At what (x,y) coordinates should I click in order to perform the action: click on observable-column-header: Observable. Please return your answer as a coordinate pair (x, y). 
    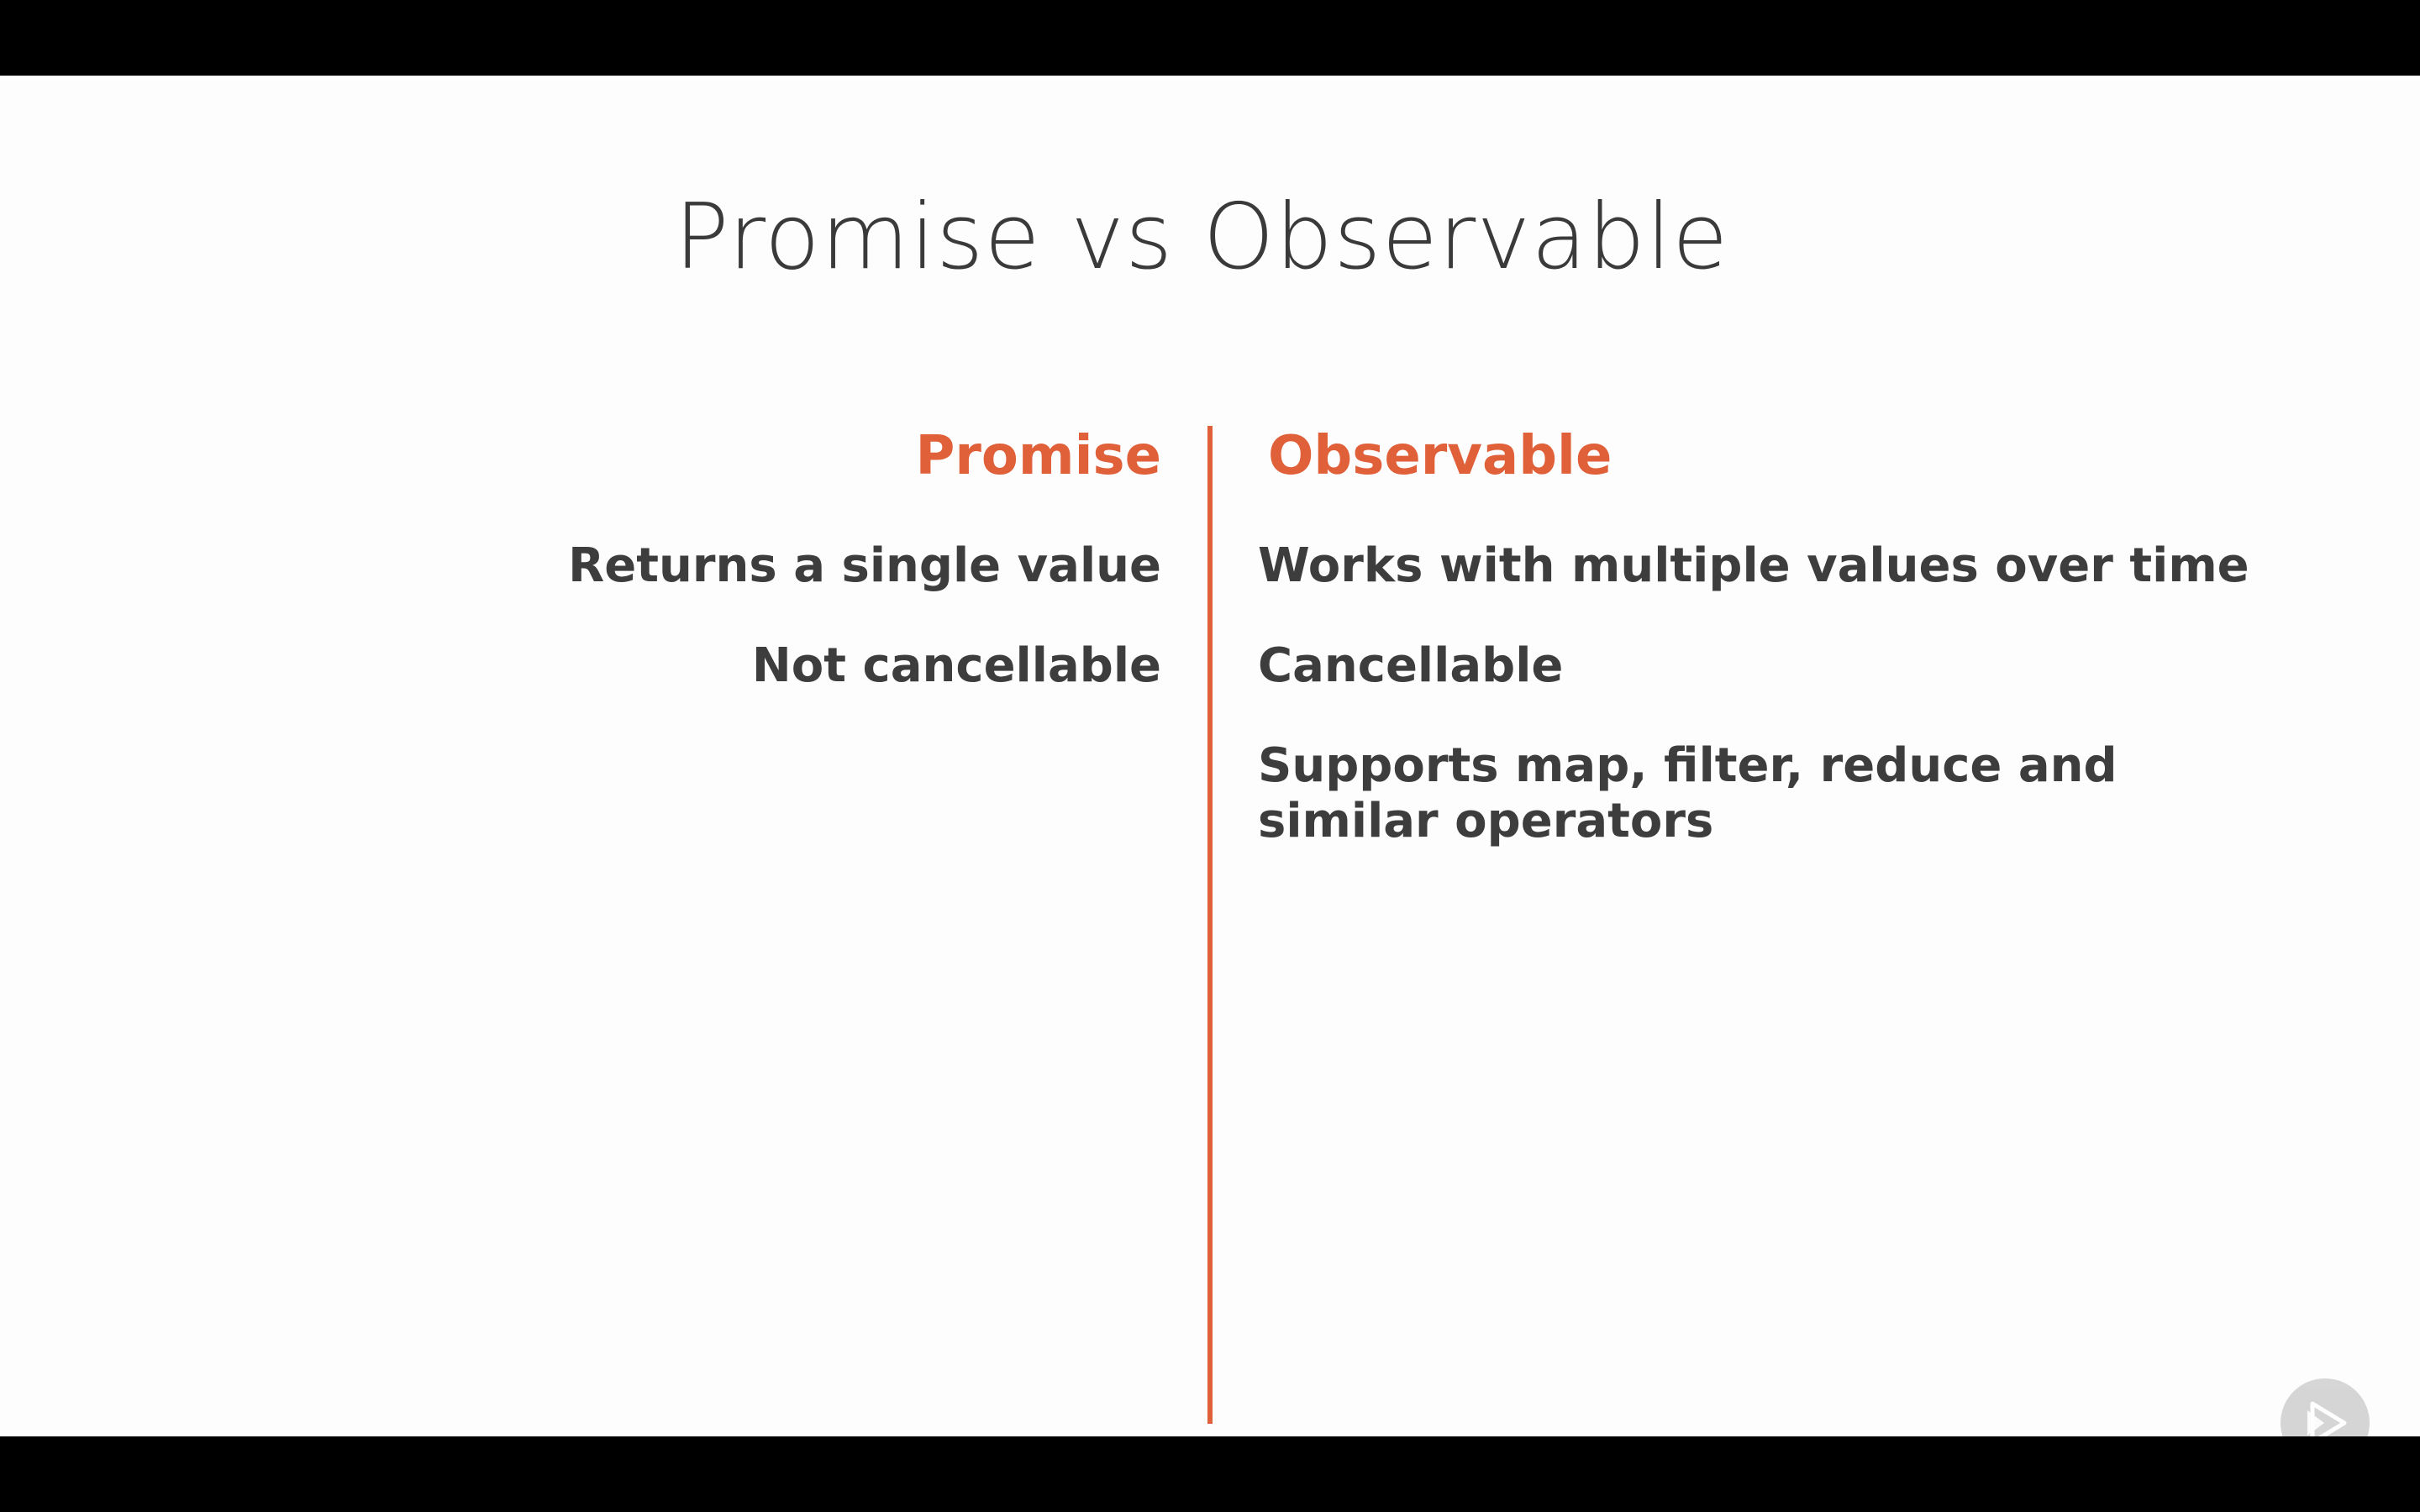
    Looking at the image, I should click on (1440, 456).